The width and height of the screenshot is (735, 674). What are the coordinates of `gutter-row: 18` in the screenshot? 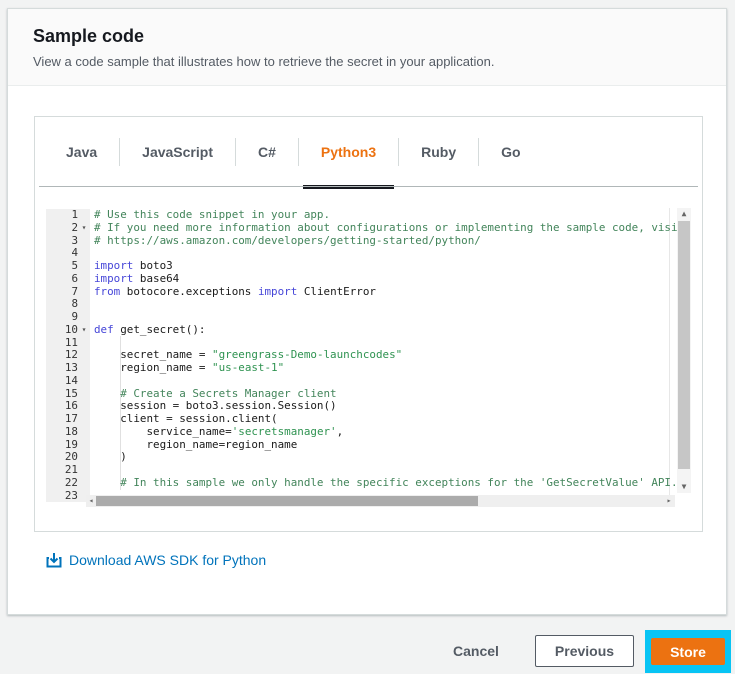 It's located at (68, 431).